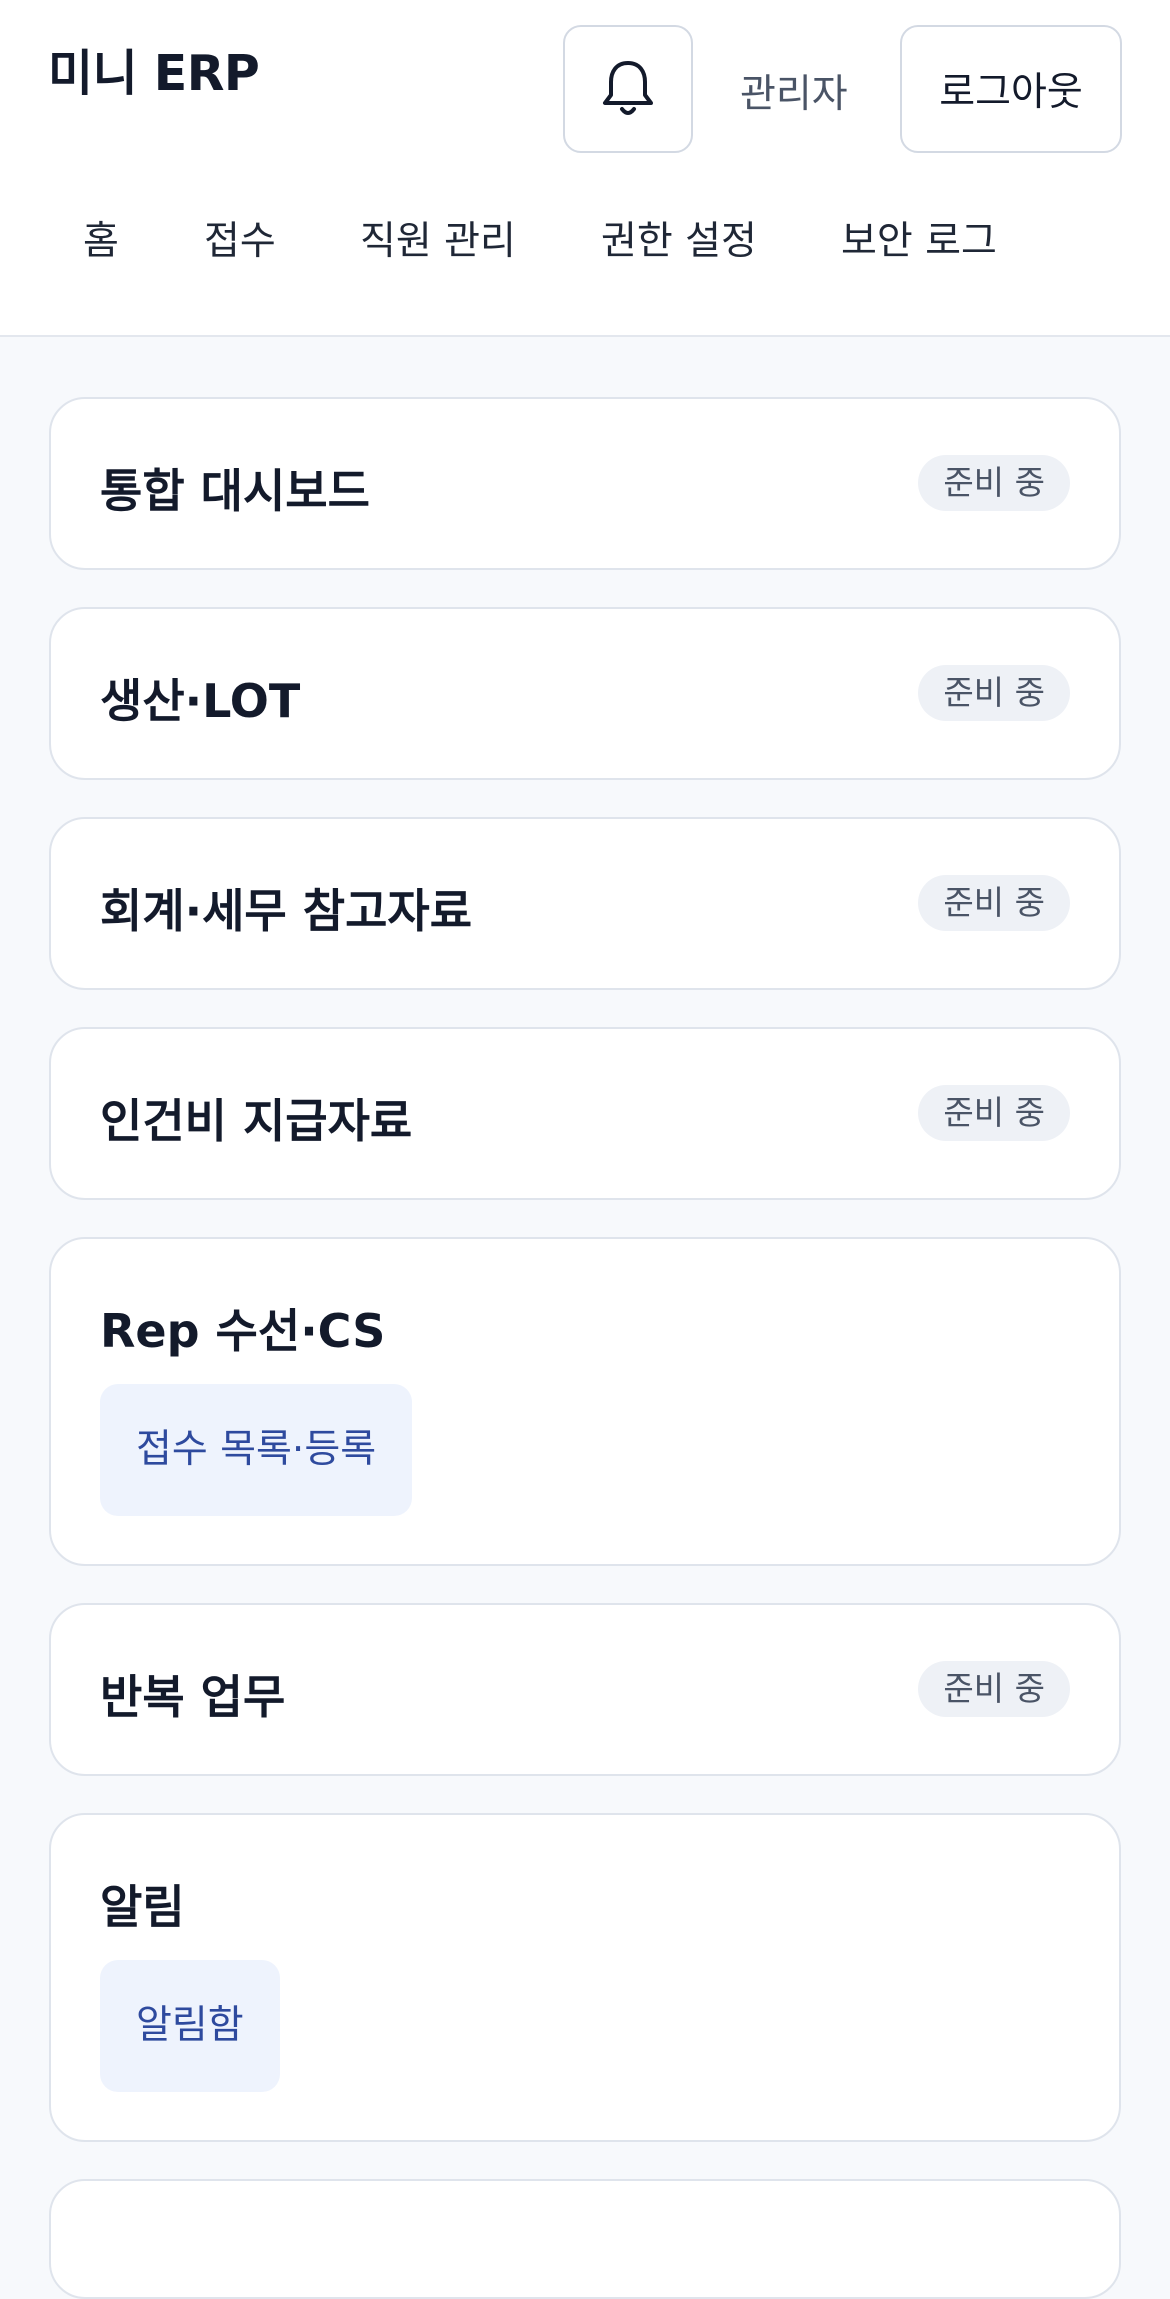  What do you see at coordinates (585, 1689) in the screenshot?
I see `module-card-recurring: 반복 업무 준비 중` at bounding box center [585, 1689].